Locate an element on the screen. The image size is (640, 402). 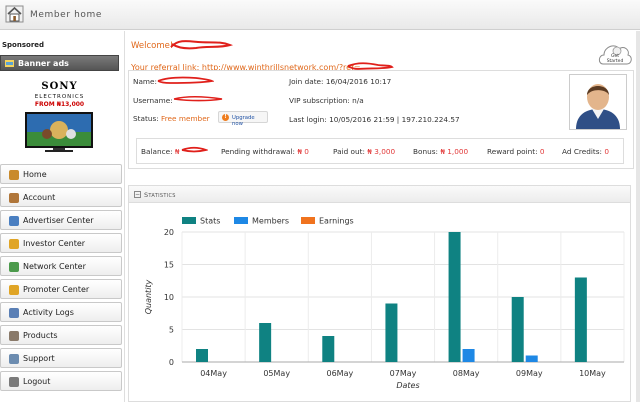
upgrade-now-button: ! Upgrade now is located at coordinates (243, 119).